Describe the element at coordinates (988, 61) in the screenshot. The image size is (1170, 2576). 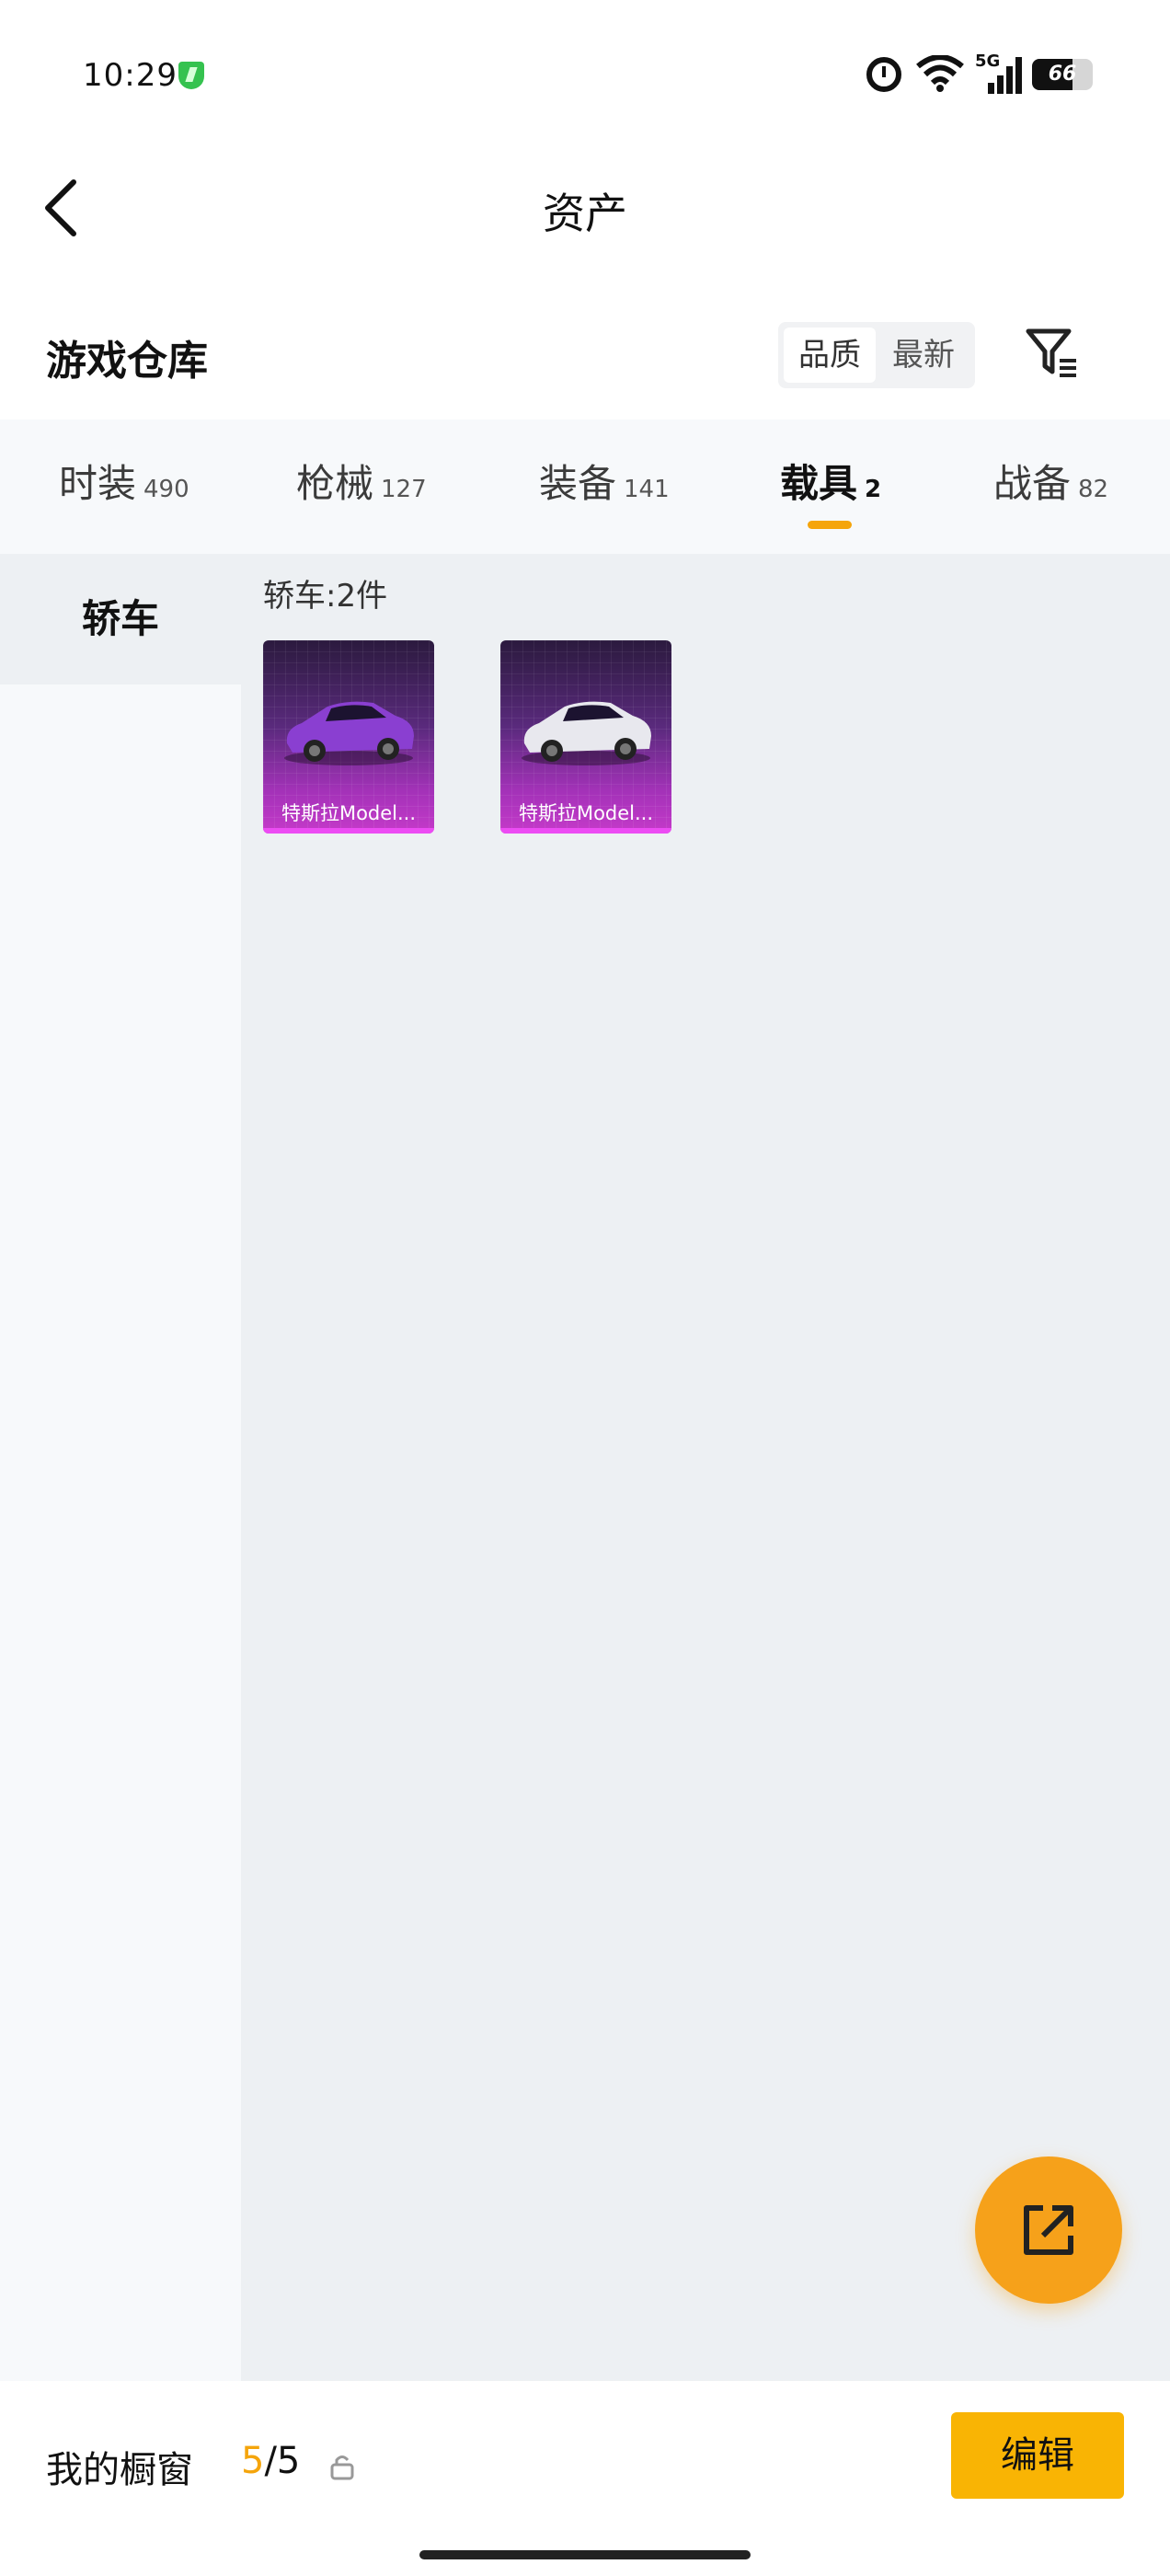
I see `network-type: 5G` at that location.